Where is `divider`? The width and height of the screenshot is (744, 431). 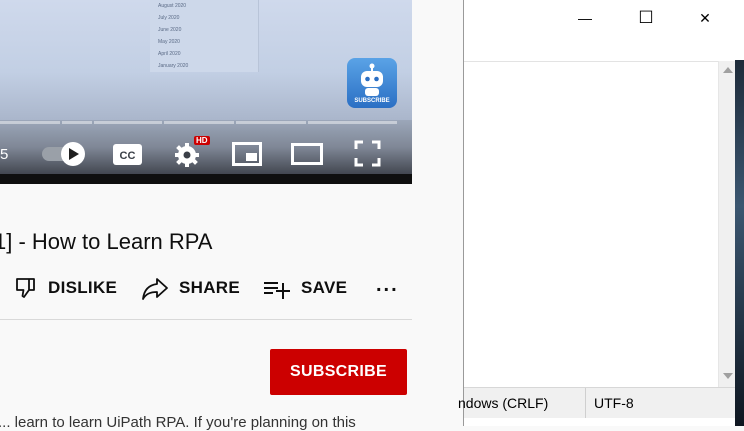 divider is located at coordinates (206, 319).